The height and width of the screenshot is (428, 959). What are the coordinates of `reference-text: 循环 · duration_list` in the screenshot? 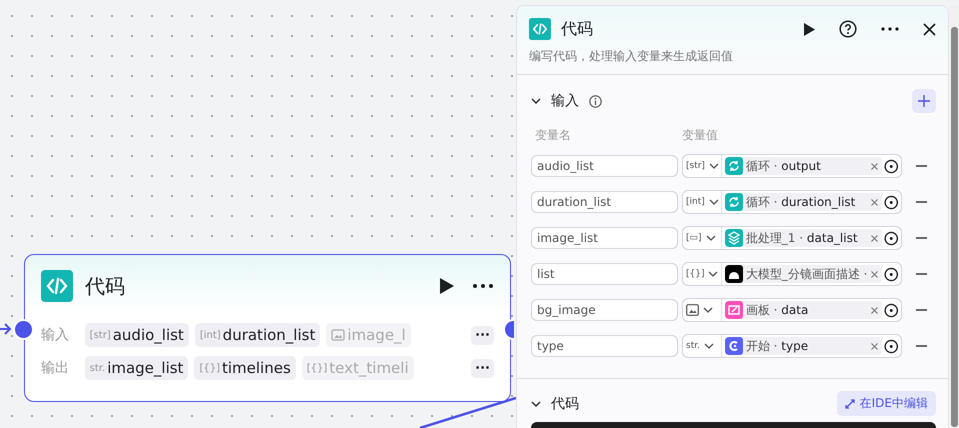 It's located at (801, 202).